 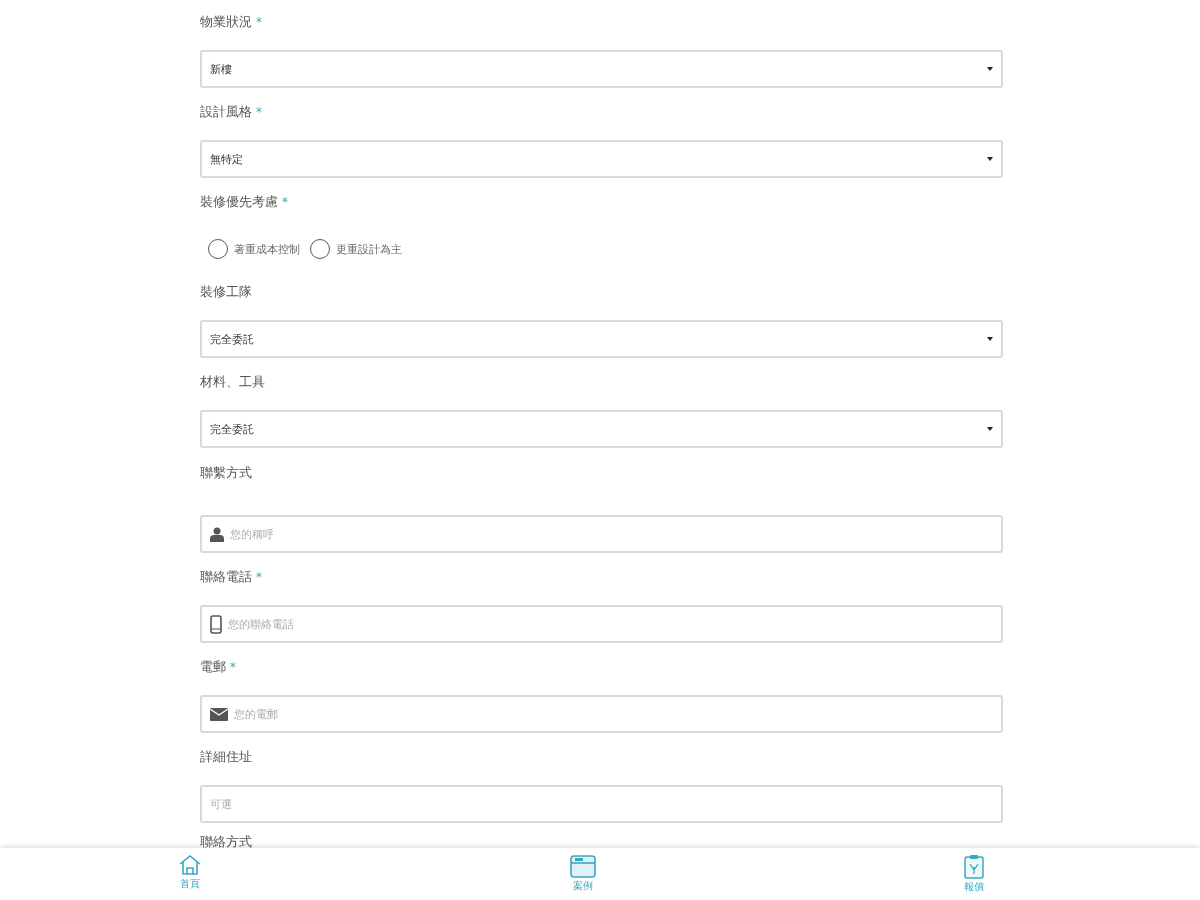 What do you see at coordinates (254, 249) in the screenshot?
I see `radio-option: 著重成本控制` at bounding box center [254, 249].